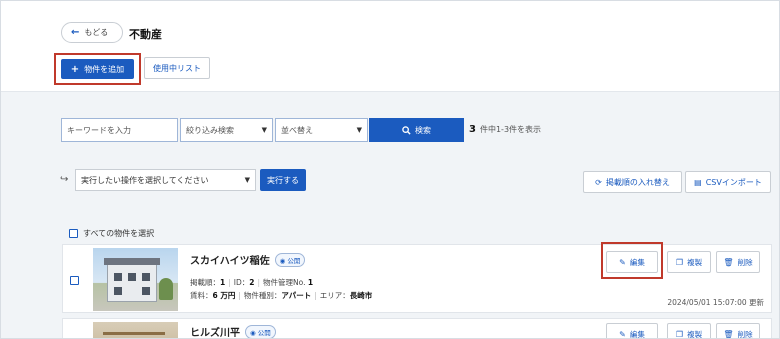  What do you see at coordinates (423, 130) in the screenshot?
I see `search-label: 検索` at bounding box center [423, 130].